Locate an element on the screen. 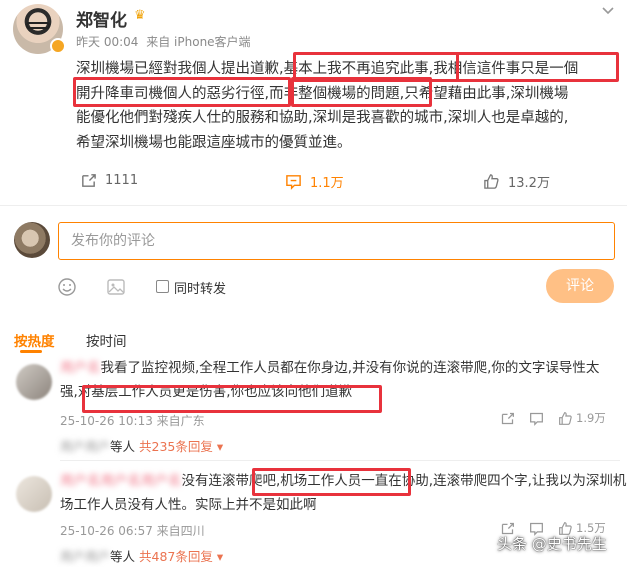 Image resolution: width=627 pixels, height=567 pixels. post-text-segment: 開升降車司機個人的惡劣行徑, is located at coordinates (173, 93).